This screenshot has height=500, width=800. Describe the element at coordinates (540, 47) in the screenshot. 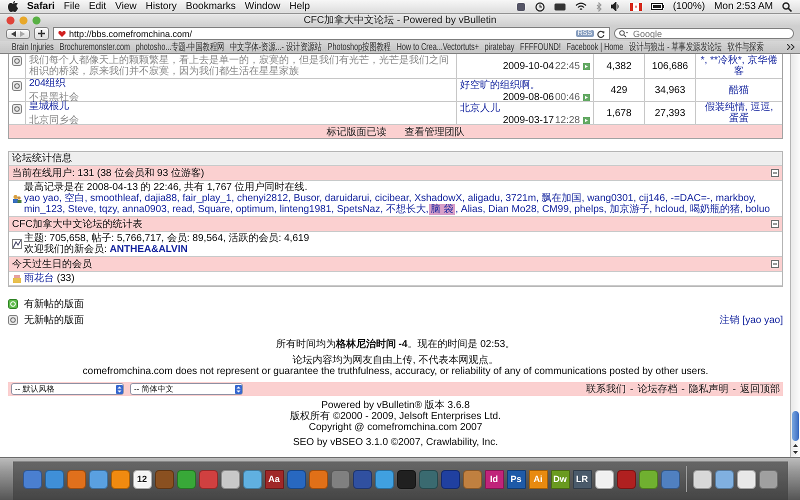

I see `bookmark-item: FFFFOUND!` at that location.